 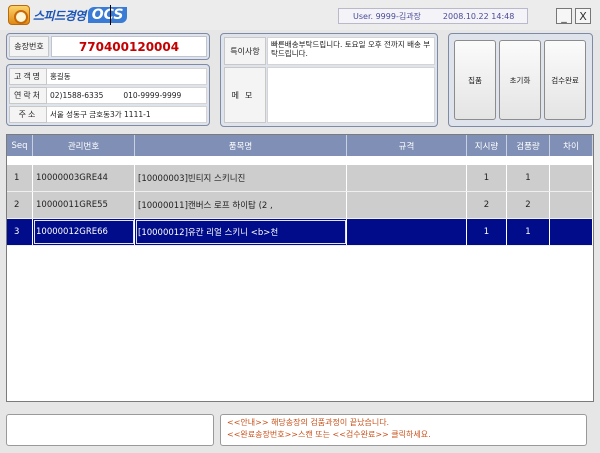 I want to click on header-checked: 검품량, so click(x=528, y=145).